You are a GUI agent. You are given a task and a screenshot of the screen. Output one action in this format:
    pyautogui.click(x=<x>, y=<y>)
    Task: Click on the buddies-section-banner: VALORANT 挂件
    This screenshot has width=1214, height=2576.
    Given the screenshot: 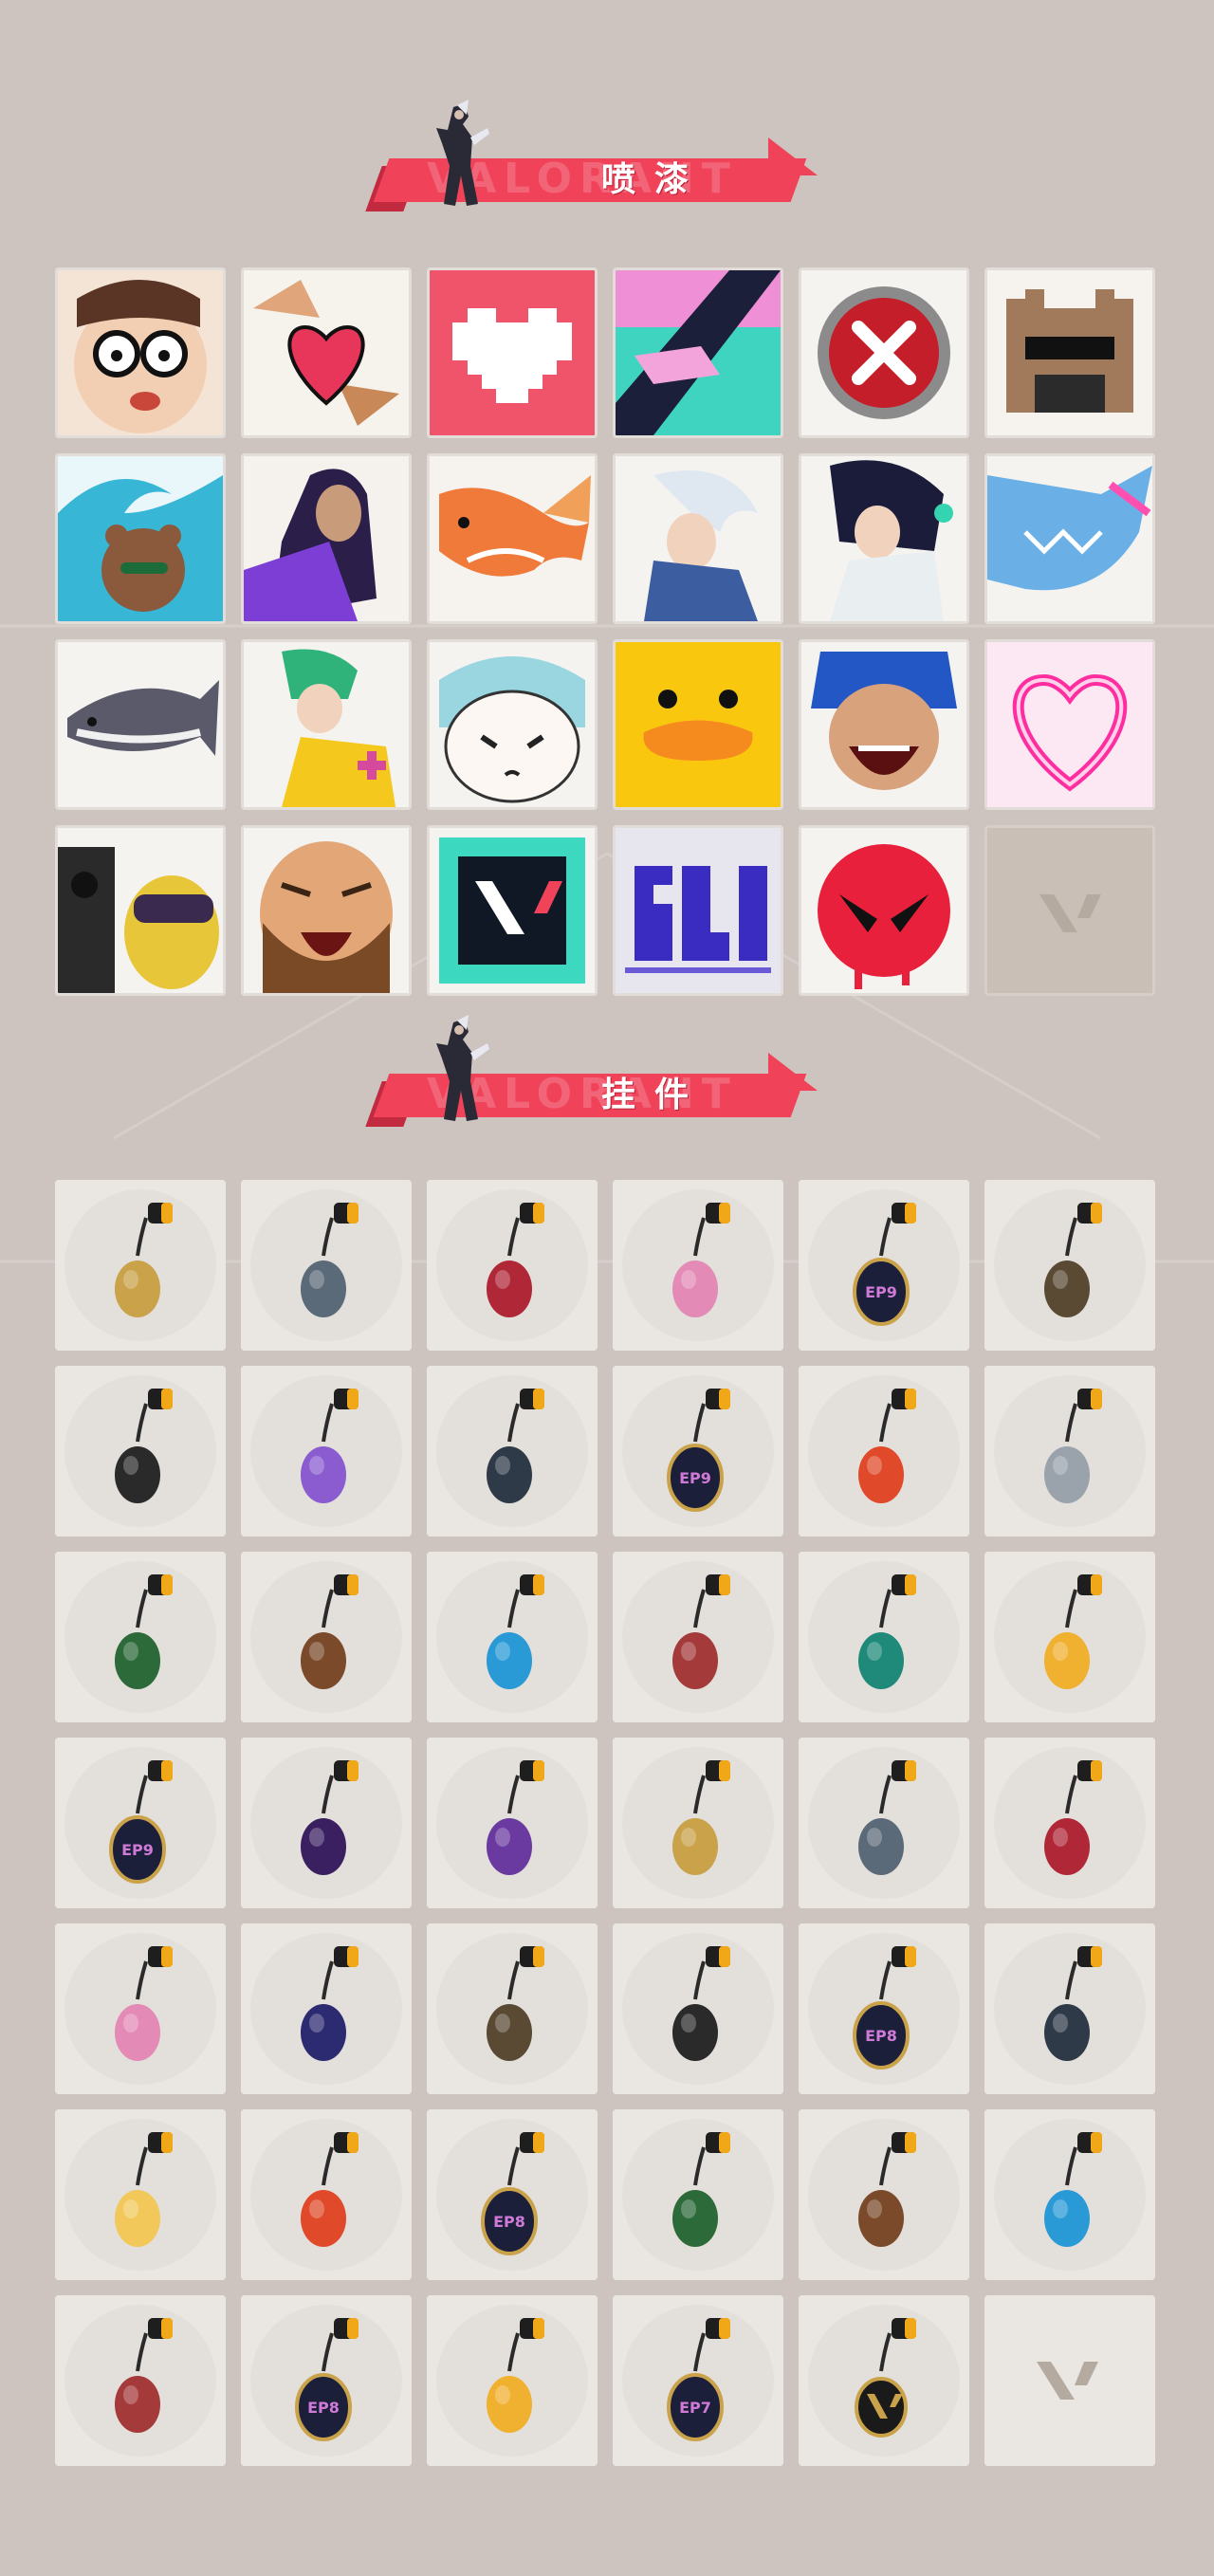 What is the action you would take?
    pyautogui.click(x=595, y=1076)
    